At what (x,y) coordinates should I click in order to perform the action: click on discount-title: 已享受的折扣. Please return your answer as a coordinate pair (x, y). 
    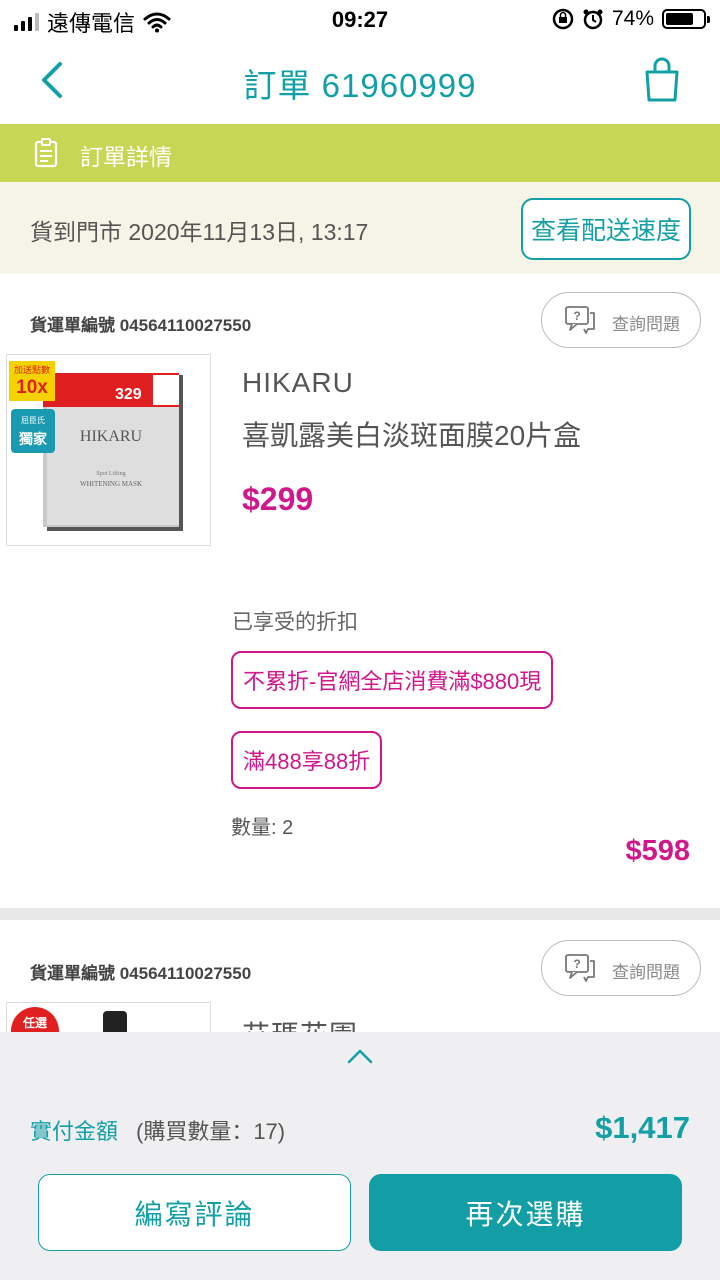
    Looking at the image, I should click on (295, 622).